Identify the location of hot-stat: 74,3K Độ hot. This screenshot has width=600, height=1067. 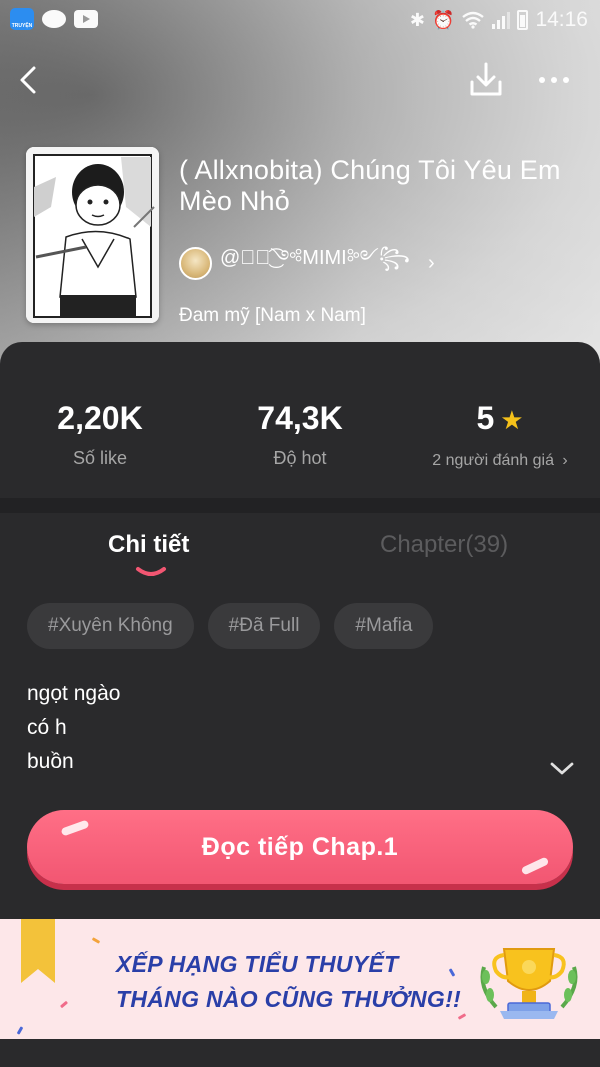
(300, 433).